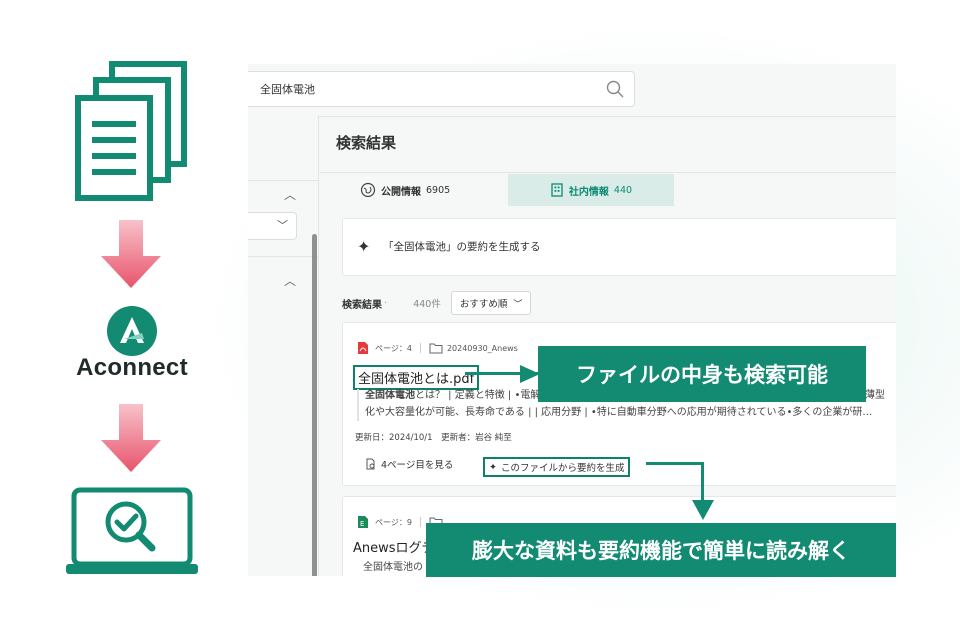 The image size is (960, 640). Describe the element at coordinates (132, 530) in the screenshot. I see `laptop-search-icon` at that location.